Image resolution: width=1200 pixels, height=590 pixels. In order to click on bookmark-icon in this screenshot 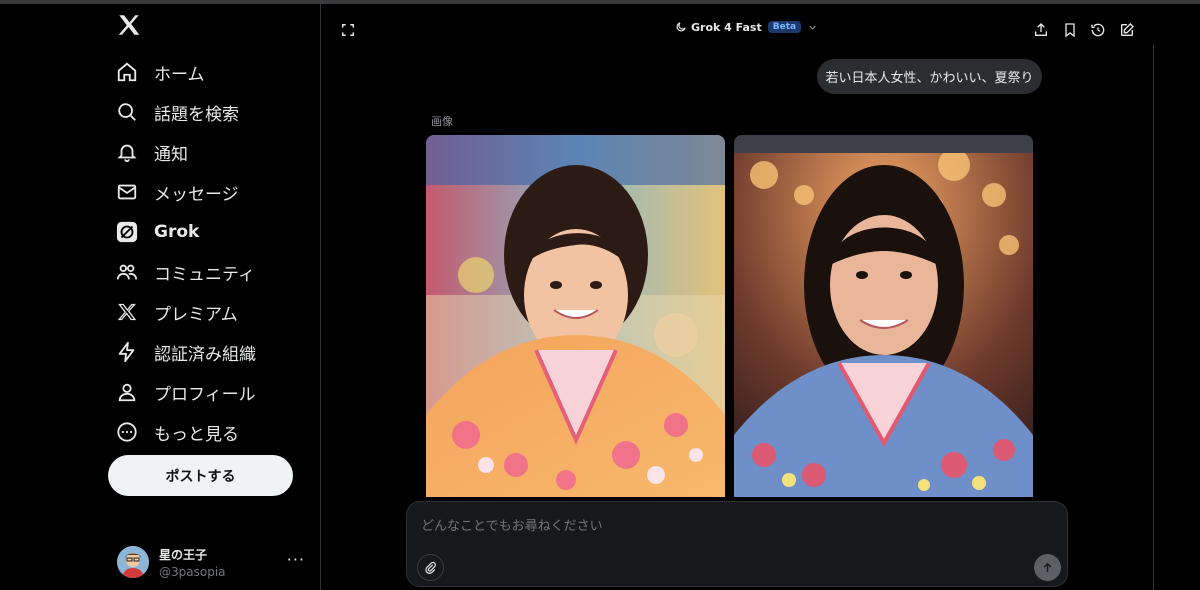, I will do `click(1070, 30)`.